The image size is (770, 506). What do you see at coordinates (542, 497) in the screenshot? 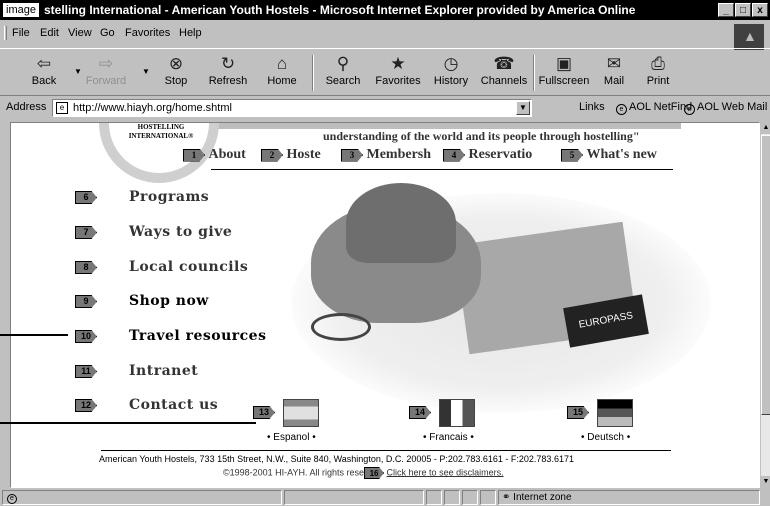
I see `zone-label: Internet zone` at bounding box center [542, 497].